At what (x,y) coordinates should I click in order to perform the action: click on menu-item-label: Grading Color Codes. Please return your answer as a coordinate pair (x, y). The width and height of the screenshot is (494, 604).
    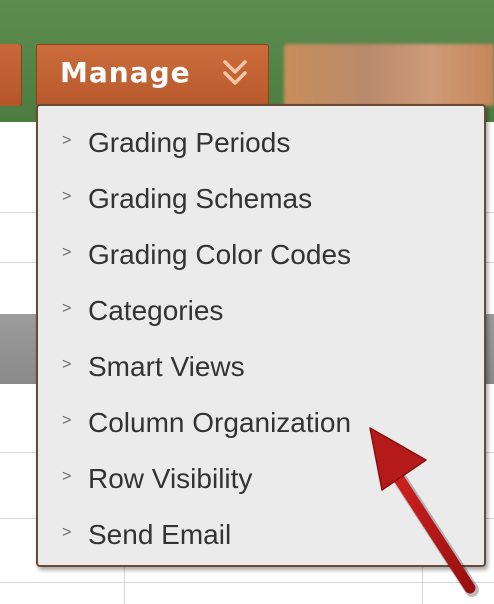
    Looking at the image, I should click on (220, 254).